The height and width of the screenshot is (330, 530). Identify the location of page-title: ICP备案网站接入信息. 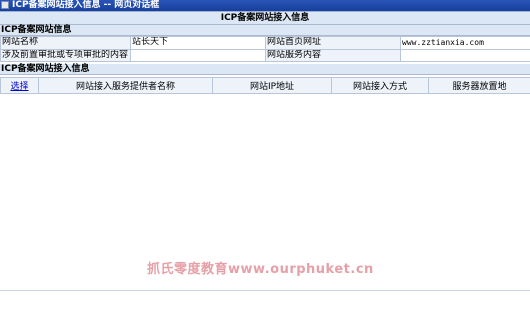
(265, 18).